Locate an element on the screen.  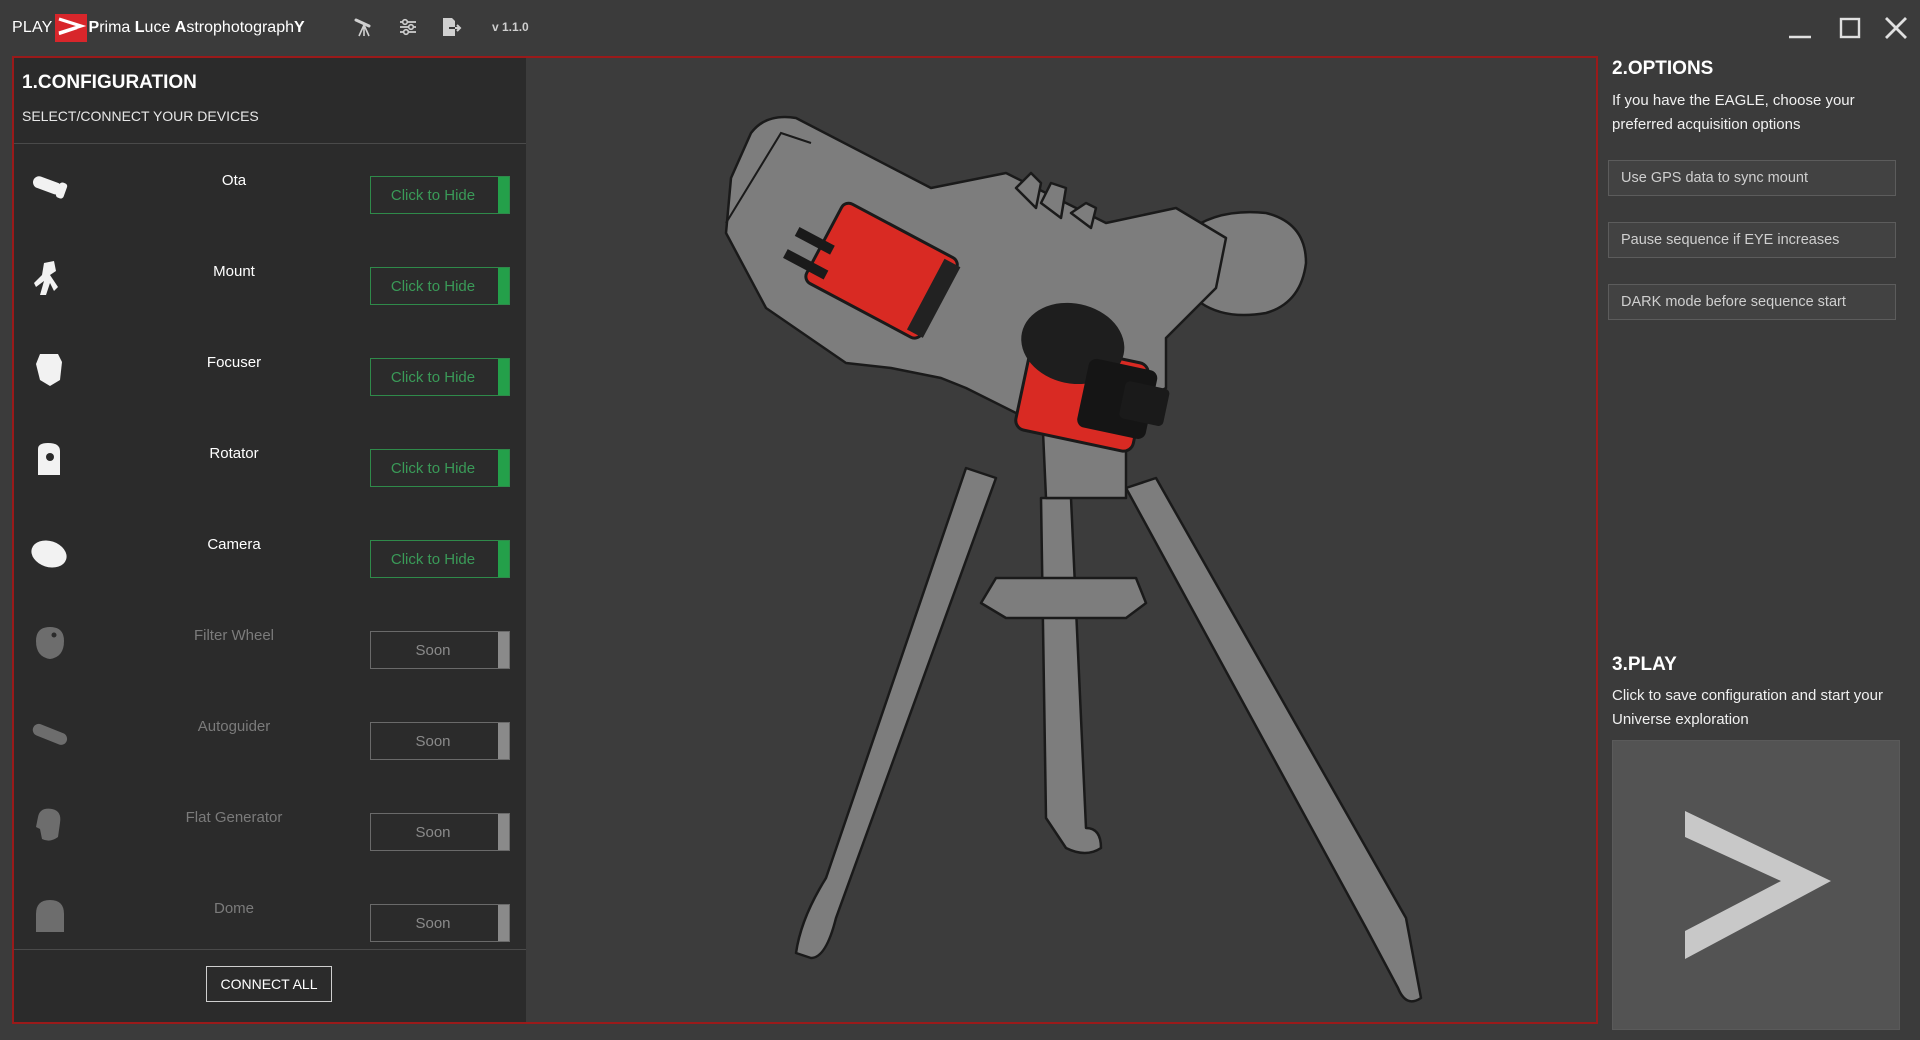
configuration-footer: CONNECT ALL is located at coordinates (270, 985).